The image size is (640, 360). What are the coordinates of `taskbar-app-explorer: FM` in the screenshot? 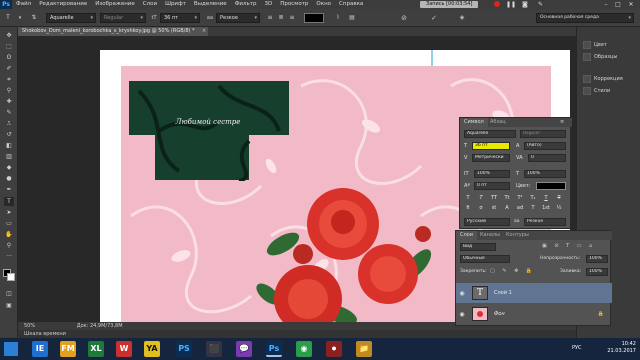 It's located at (68, 349).